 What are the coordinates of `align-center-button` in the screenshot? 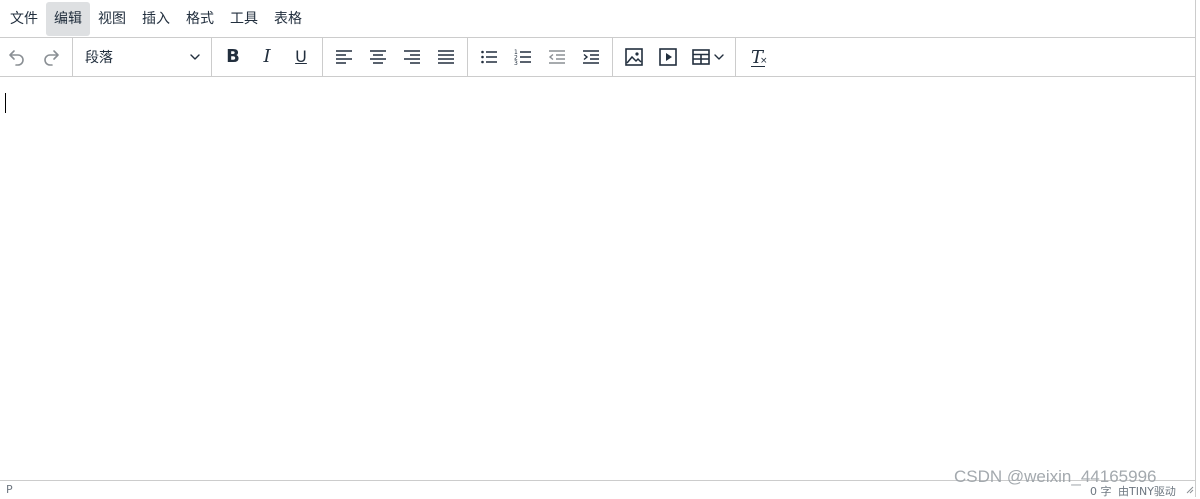 It's located at (378, 57).